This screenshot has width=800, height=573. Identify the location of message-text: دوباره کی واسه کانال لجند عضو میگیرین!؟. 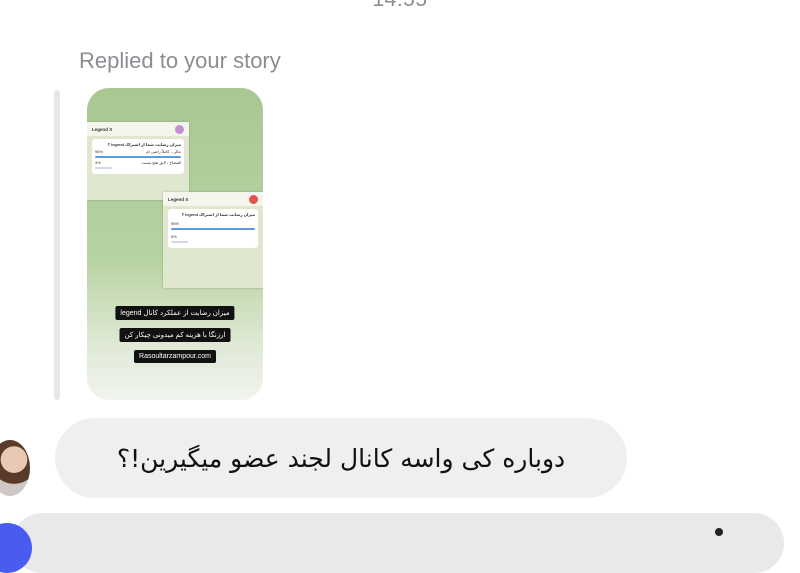
(341, 458).